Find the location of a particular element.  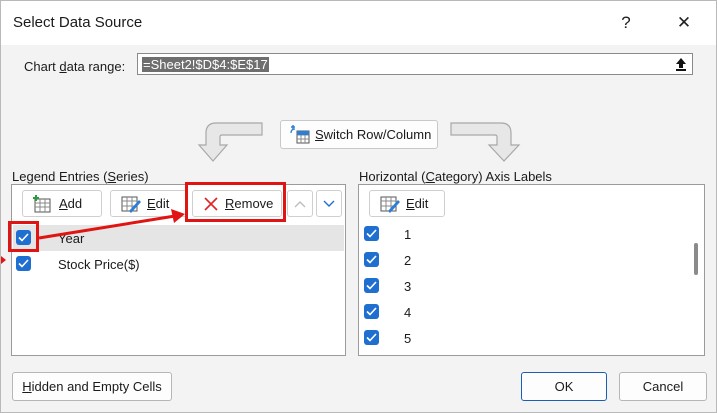

scrollbar-thumb is located at coordinates (696, 259).